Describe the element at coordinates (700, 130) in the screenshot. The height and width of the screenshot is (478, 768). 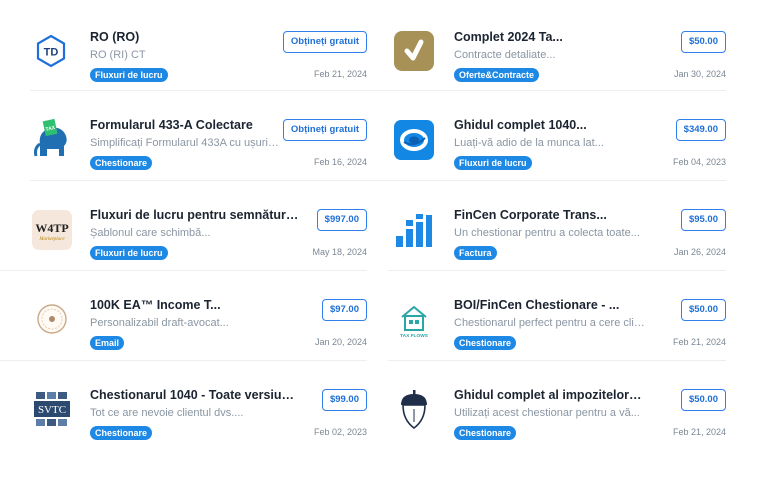
I see `price-button: $349.00` at that location.